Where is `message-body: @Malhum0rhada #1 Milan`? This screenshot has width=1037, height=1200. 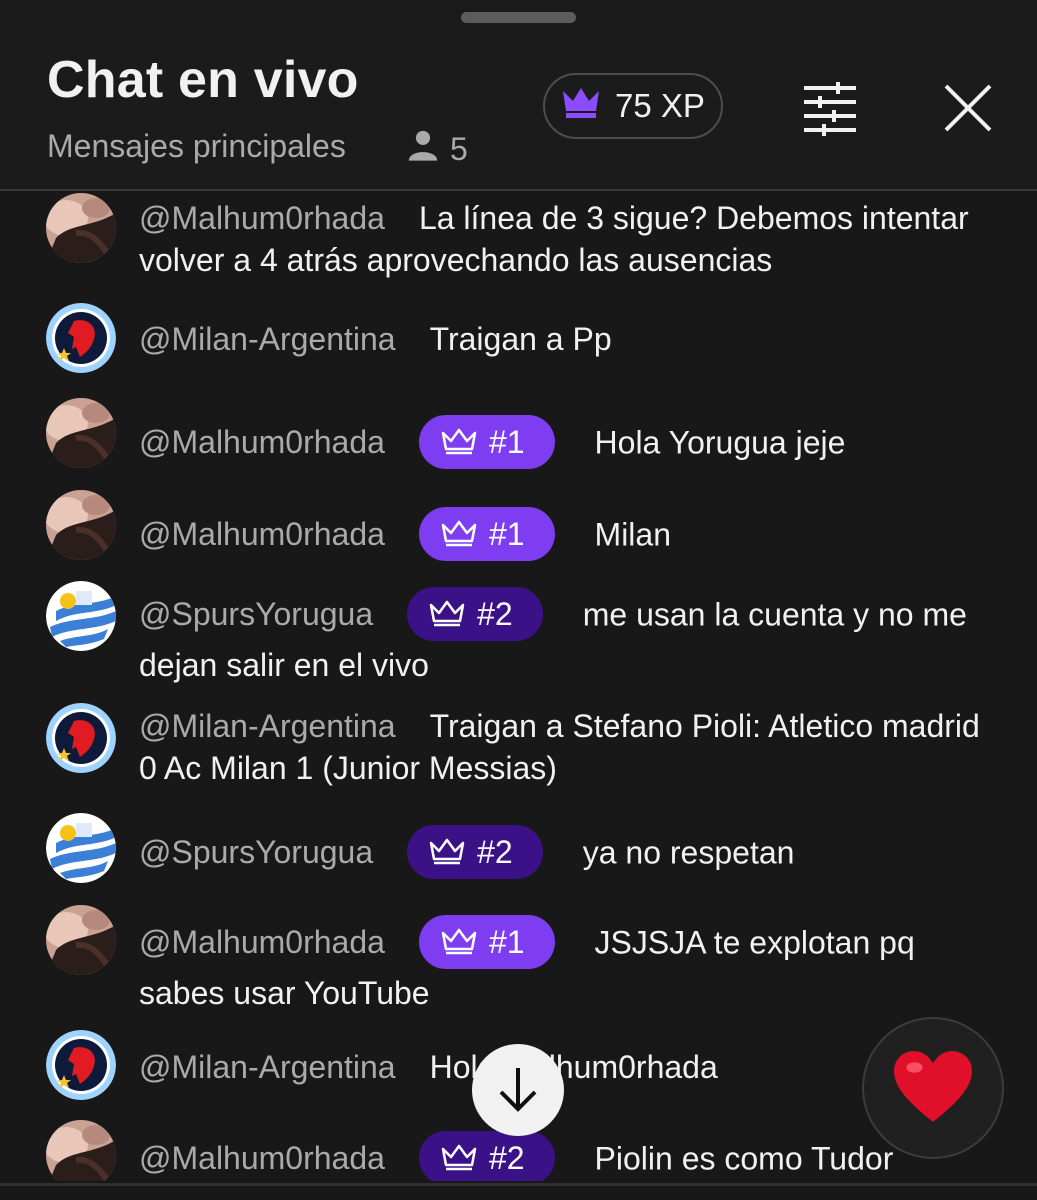 message-body: @Malhum0rhada #1 Milan is located at coordinates (569, 535).